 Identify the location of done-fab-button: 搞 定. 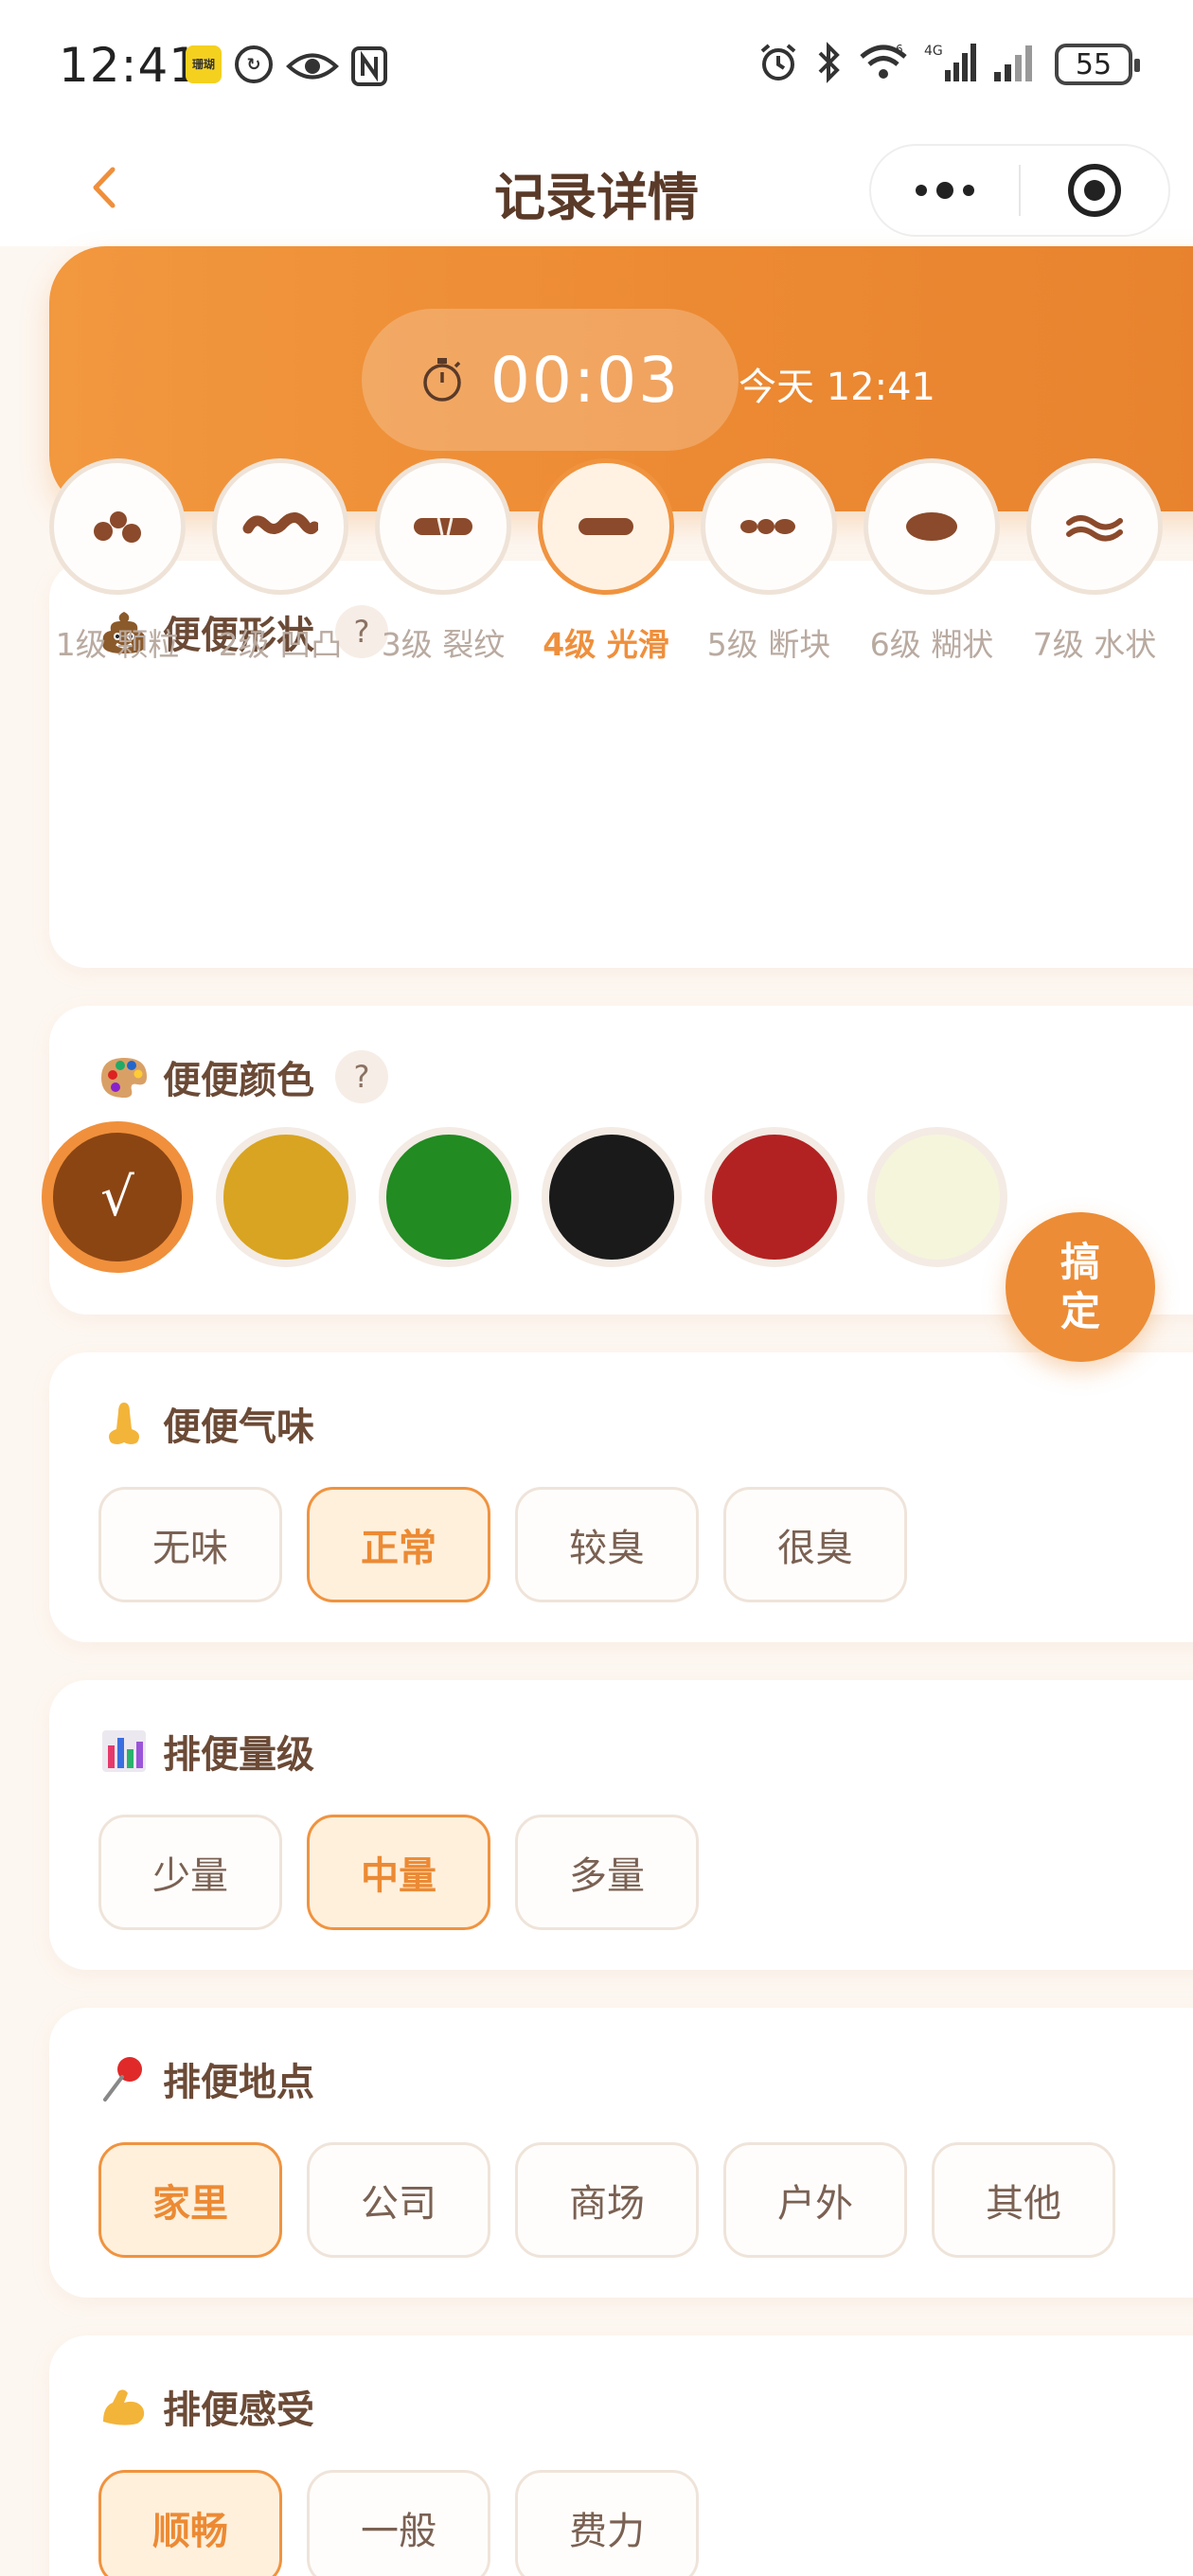
(1080, 1287).